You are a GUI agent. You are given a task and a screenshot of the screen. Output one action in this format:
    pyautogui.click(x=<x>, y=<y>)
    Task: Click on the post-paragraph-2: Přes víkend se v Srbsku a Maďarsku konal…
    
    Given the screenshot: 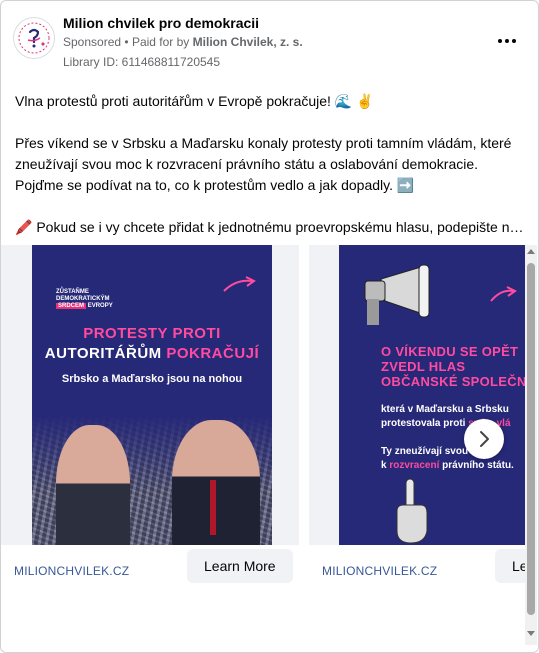 What is the action you would take?
    pyautogui.click(x=263, y=164)
    